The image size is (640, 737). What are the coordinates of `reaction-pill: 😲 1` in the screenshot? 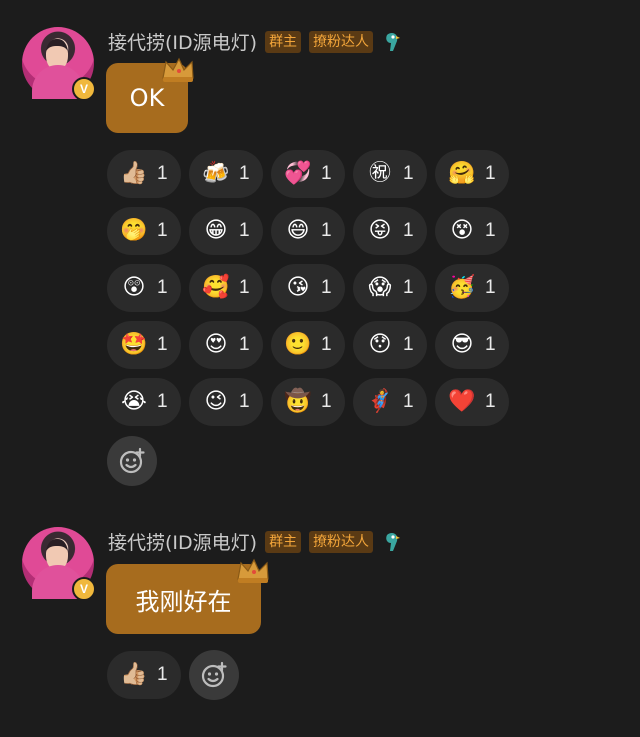 It's located at (144, 288).